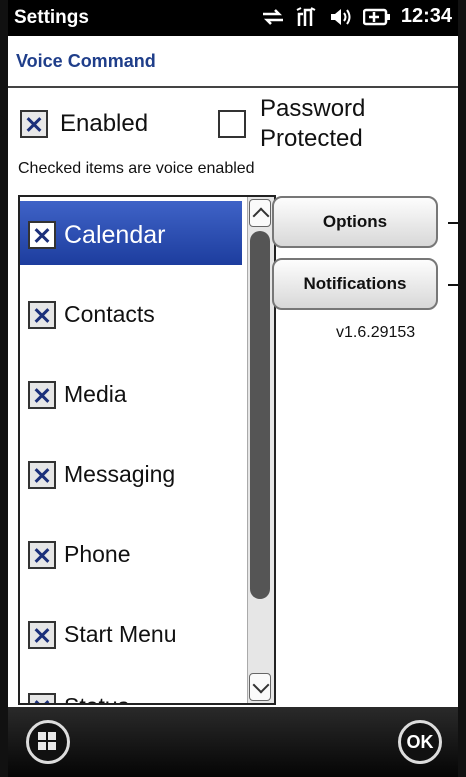 The width and height of the screenshot is (466, 777). What do you see at coordinates (51, 18) in the screenshot?
I see `app-title: Settings` at bounding box center [51, 18].